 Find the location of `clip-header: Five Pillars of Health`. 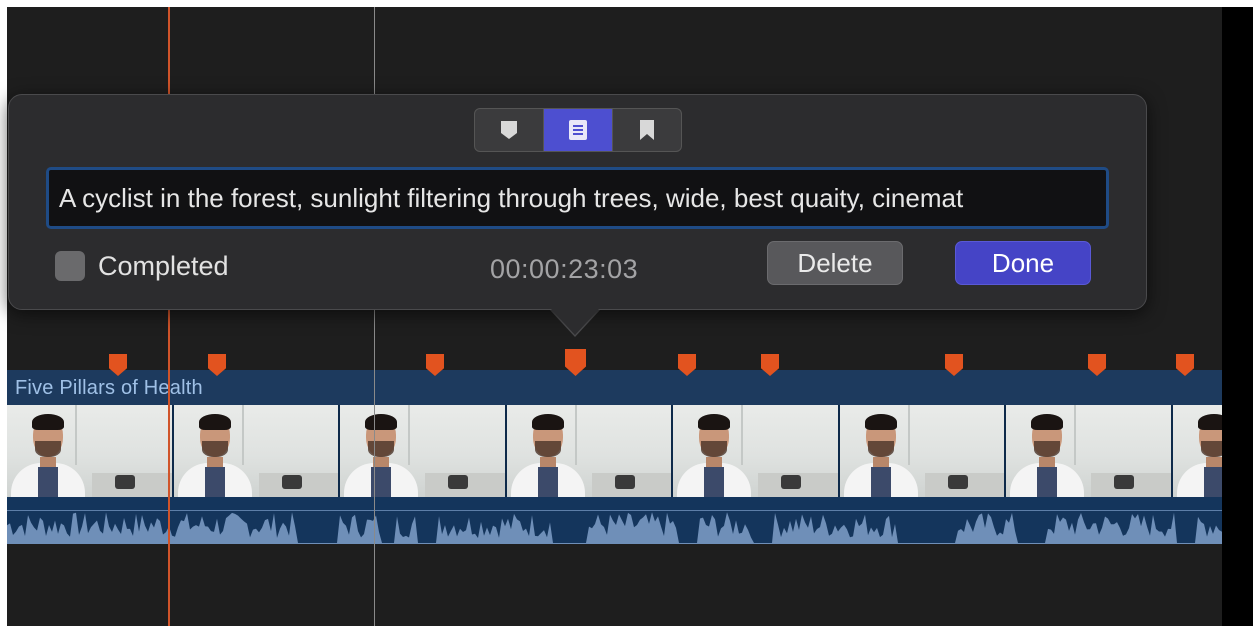

clip-header: Five Pillars of Health is located at coordinates (614, 387).